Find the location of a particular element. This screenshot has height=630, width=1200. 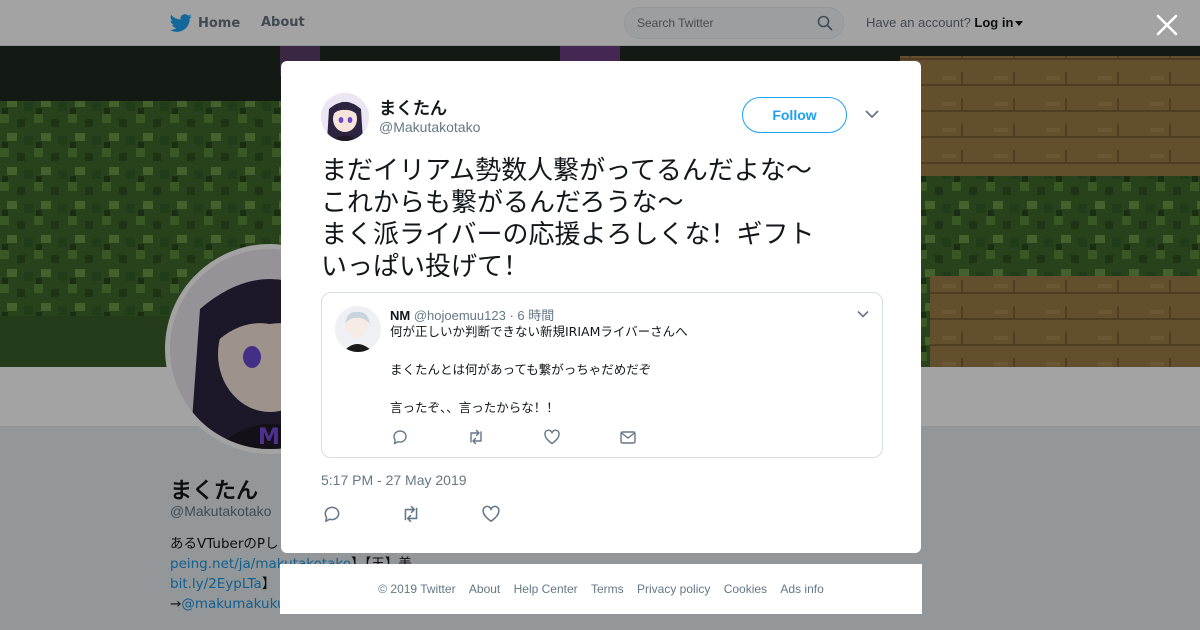

quoted-text-line: まくたんとは何があっても繋がっちゃだめだぞ is located at coordinates (521, 369).